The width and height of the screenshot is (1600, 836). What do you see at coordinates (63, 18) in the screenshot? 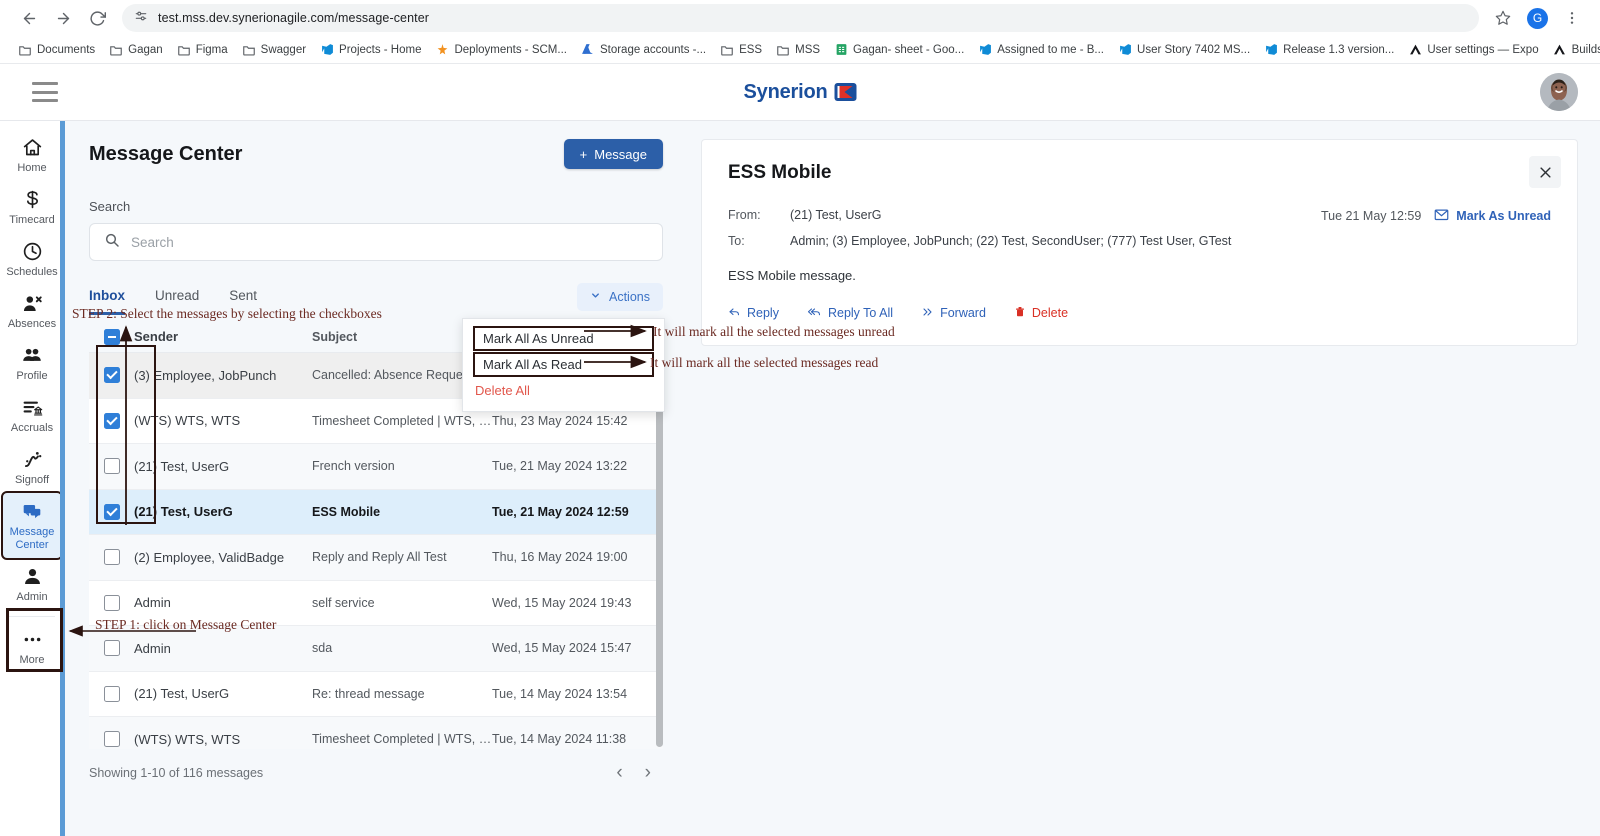
I see `forward-button` at bounding box center [63, 18].